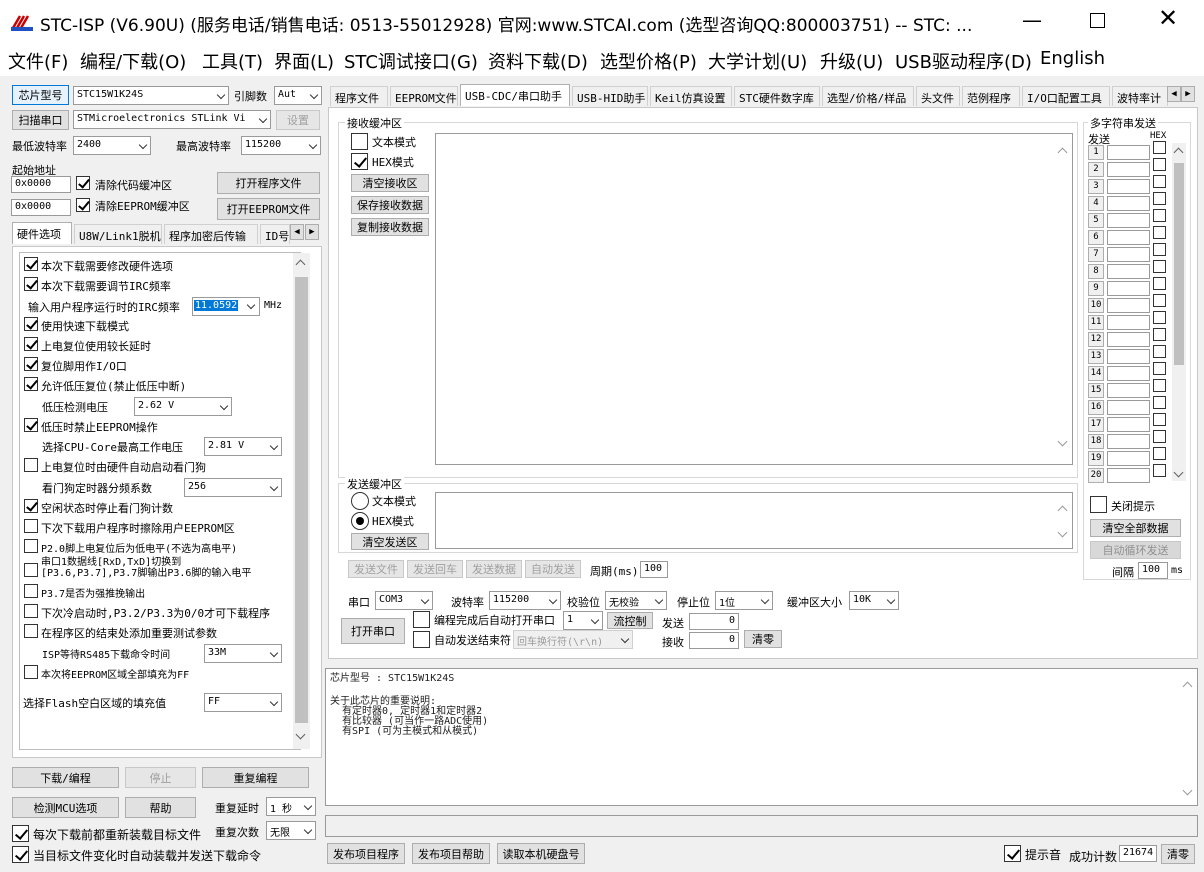 The height and width of the screenshot is (872, 1204). What do you see at coordinates (991, 96) in the screenshot?
I see `tab-examples: 范例程序` at bounding box center [991, 96].